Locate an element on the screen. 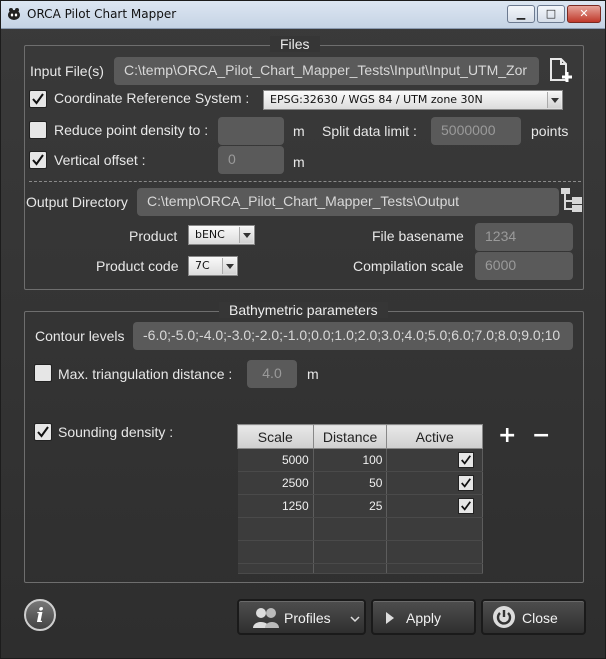 This screenshot has width=606, height=659. table-row: 2500 50 is located at coordinates (360, 483).